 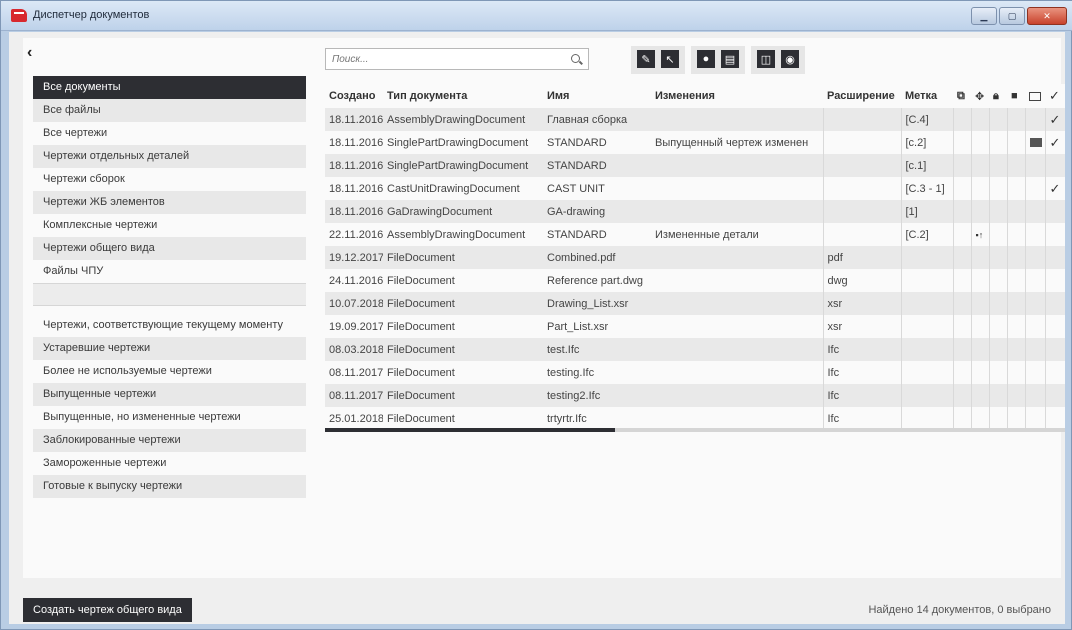 I want to click on cell-created: 08.11.2017, so click(x=354, y=395).